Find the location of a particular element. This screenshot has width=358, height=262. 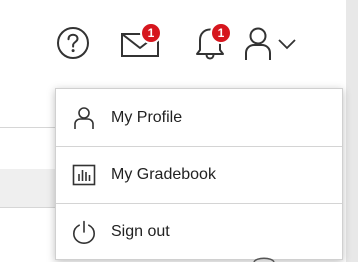

account-menu-button is located at coordinates (272, 44).